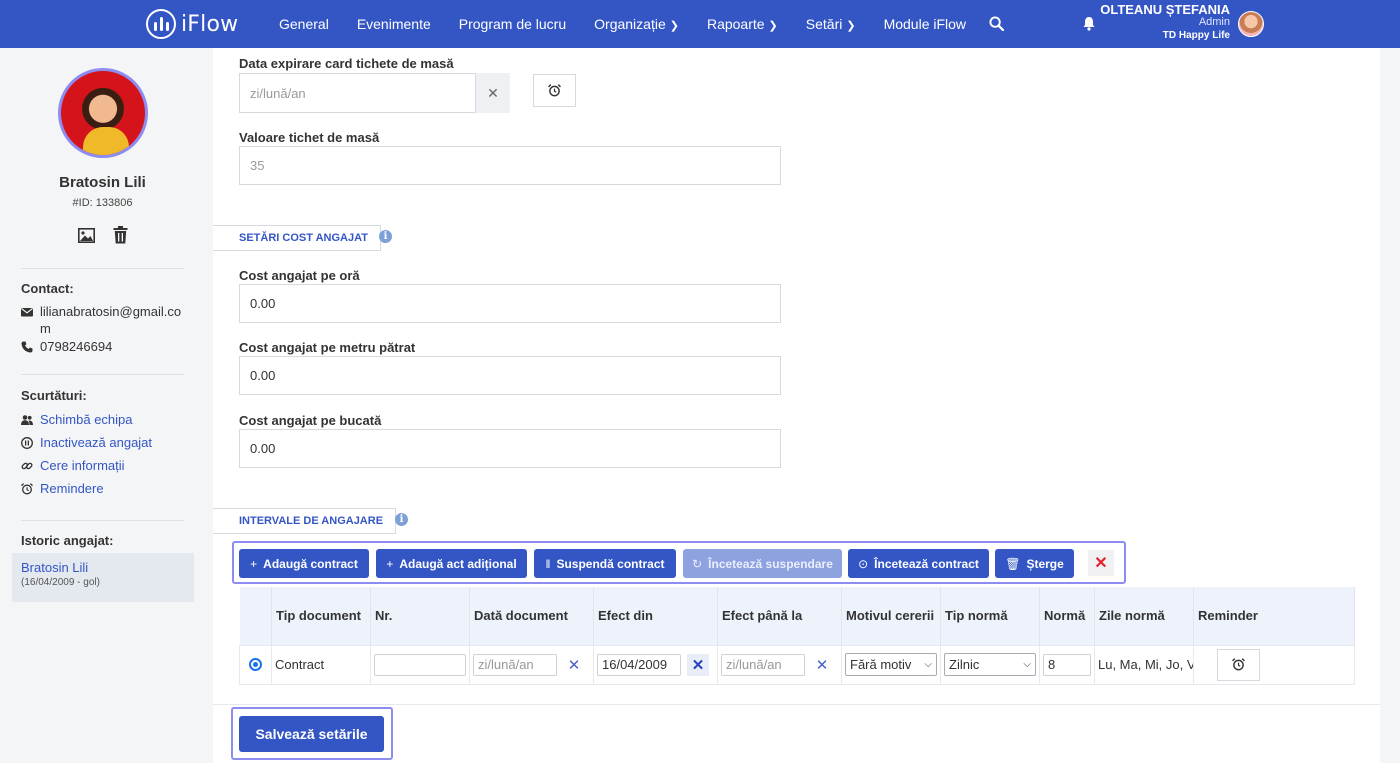 Image resolution: width=1400 pixels, height=763 pixels. I want to click on doc-number-input, so click(420, 664).